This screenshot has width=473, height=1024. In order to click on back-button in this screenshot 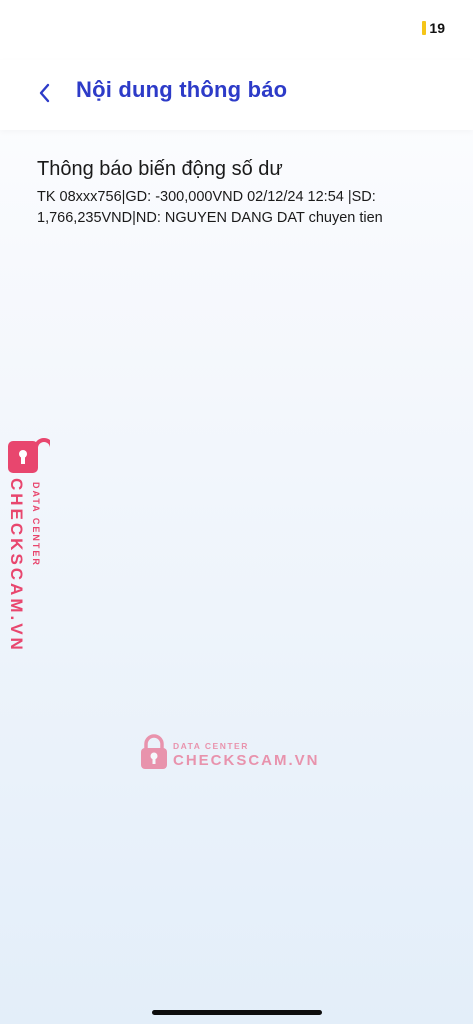, I will do `click(44, 93)`.